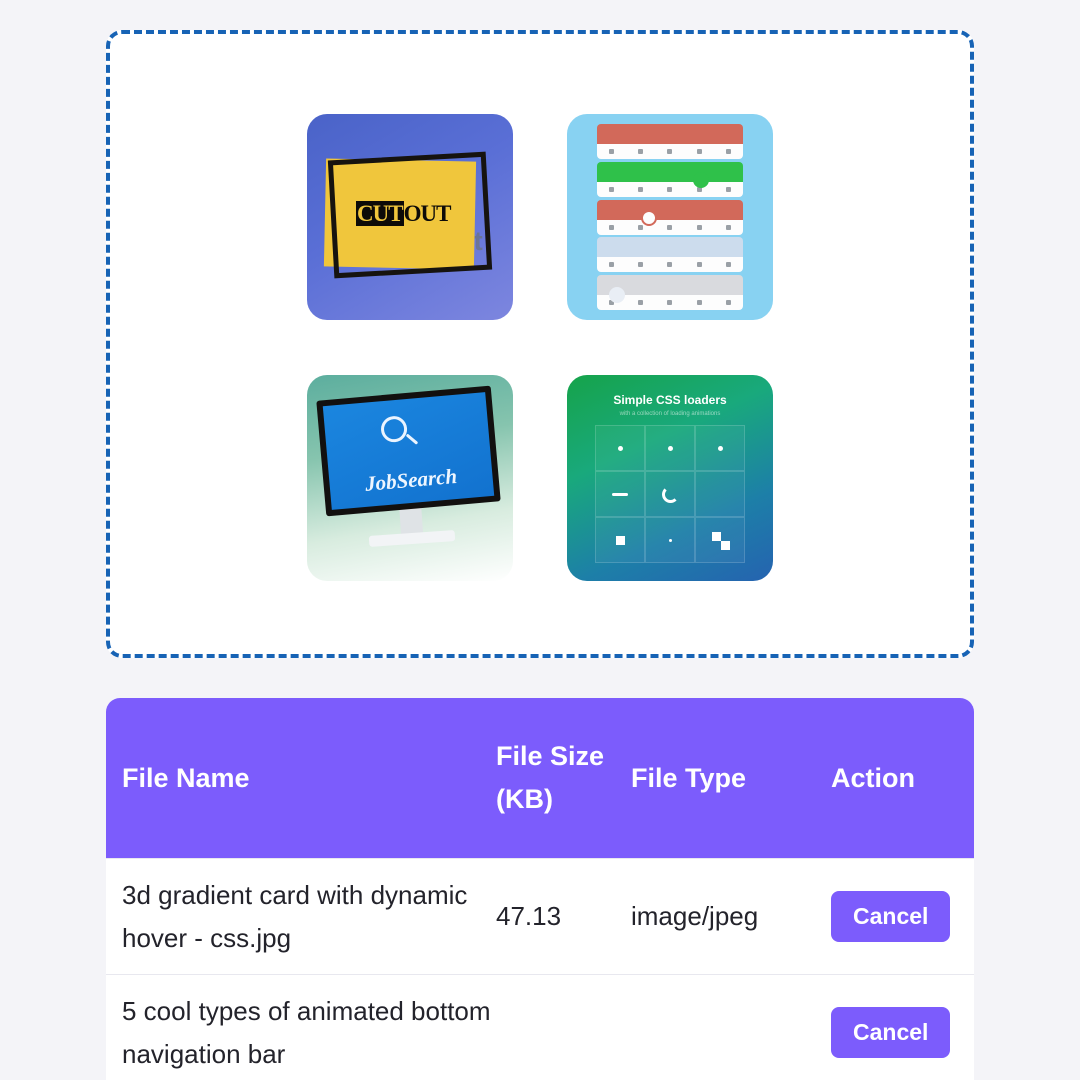 This screenshot has width=1080, height=1080. I want to click on column-header-file-size: File Size (KB), so click(550, 777).